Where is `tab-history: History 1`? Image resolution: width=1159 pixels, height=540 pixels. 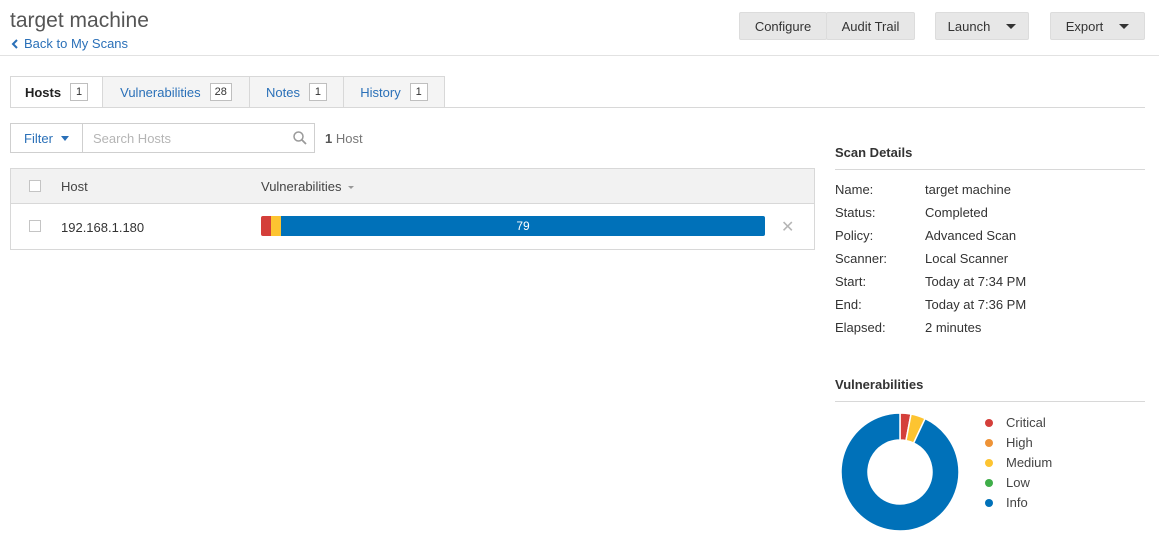
tab-history: History 1 is located at coordinates (394, 92).